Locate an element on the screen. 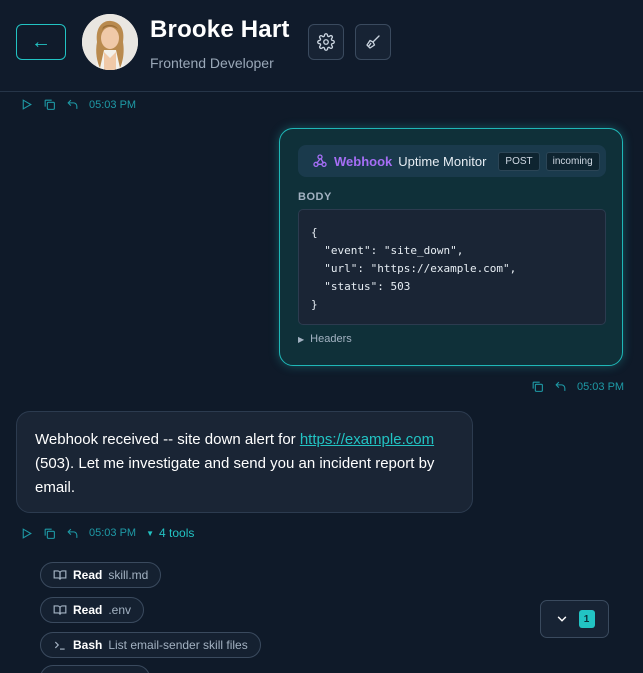 This screenshot has height=673, width=643. contact-role: Frontend Developer is located at coordinates (212, 63).